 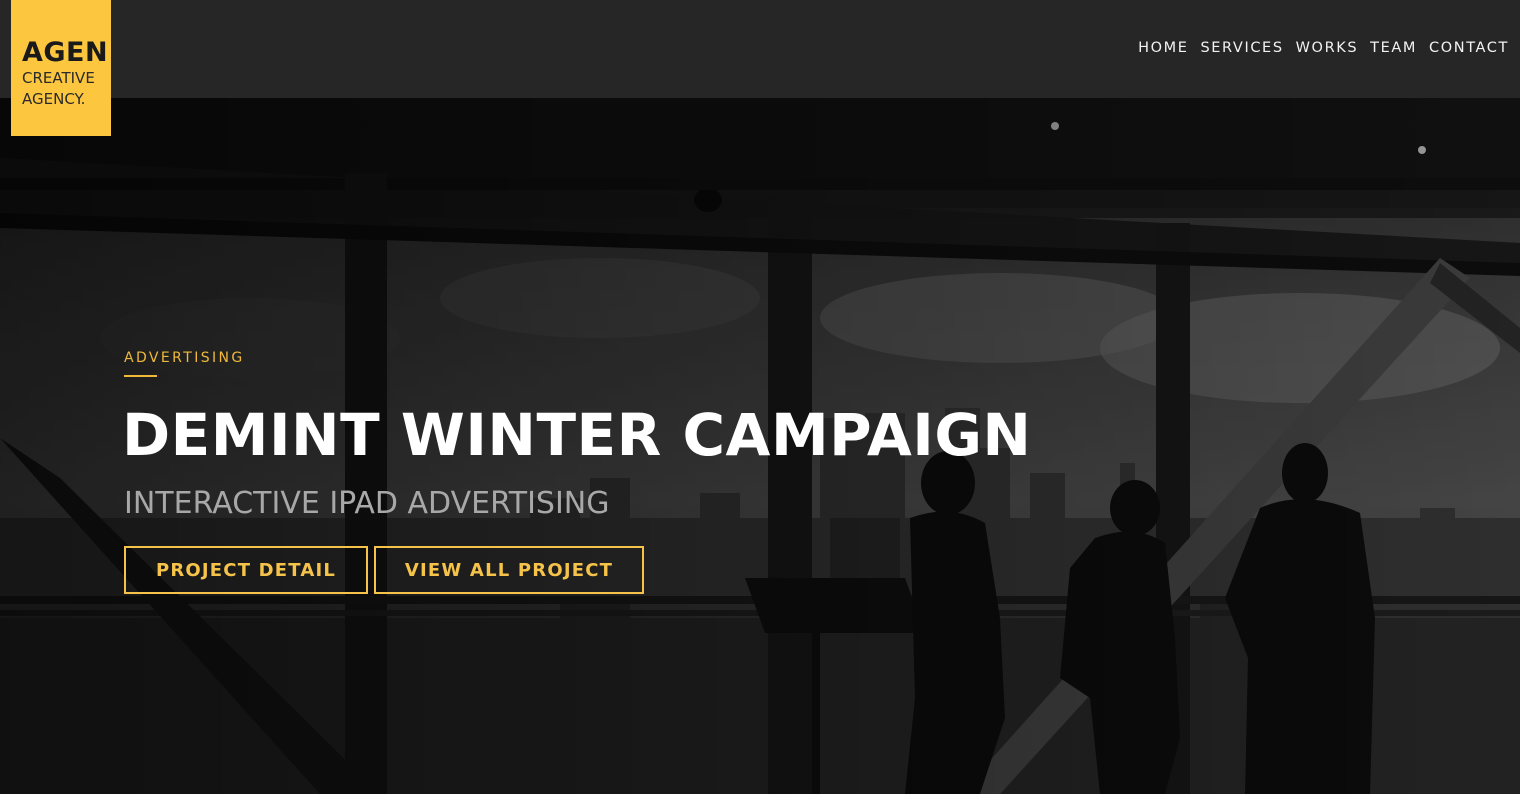 What do you see at coordinates (509, 570) in the screenshot?
I see `view-all-projects-button: VIEW ALL PROJECT` at bounding box center [509, 570].